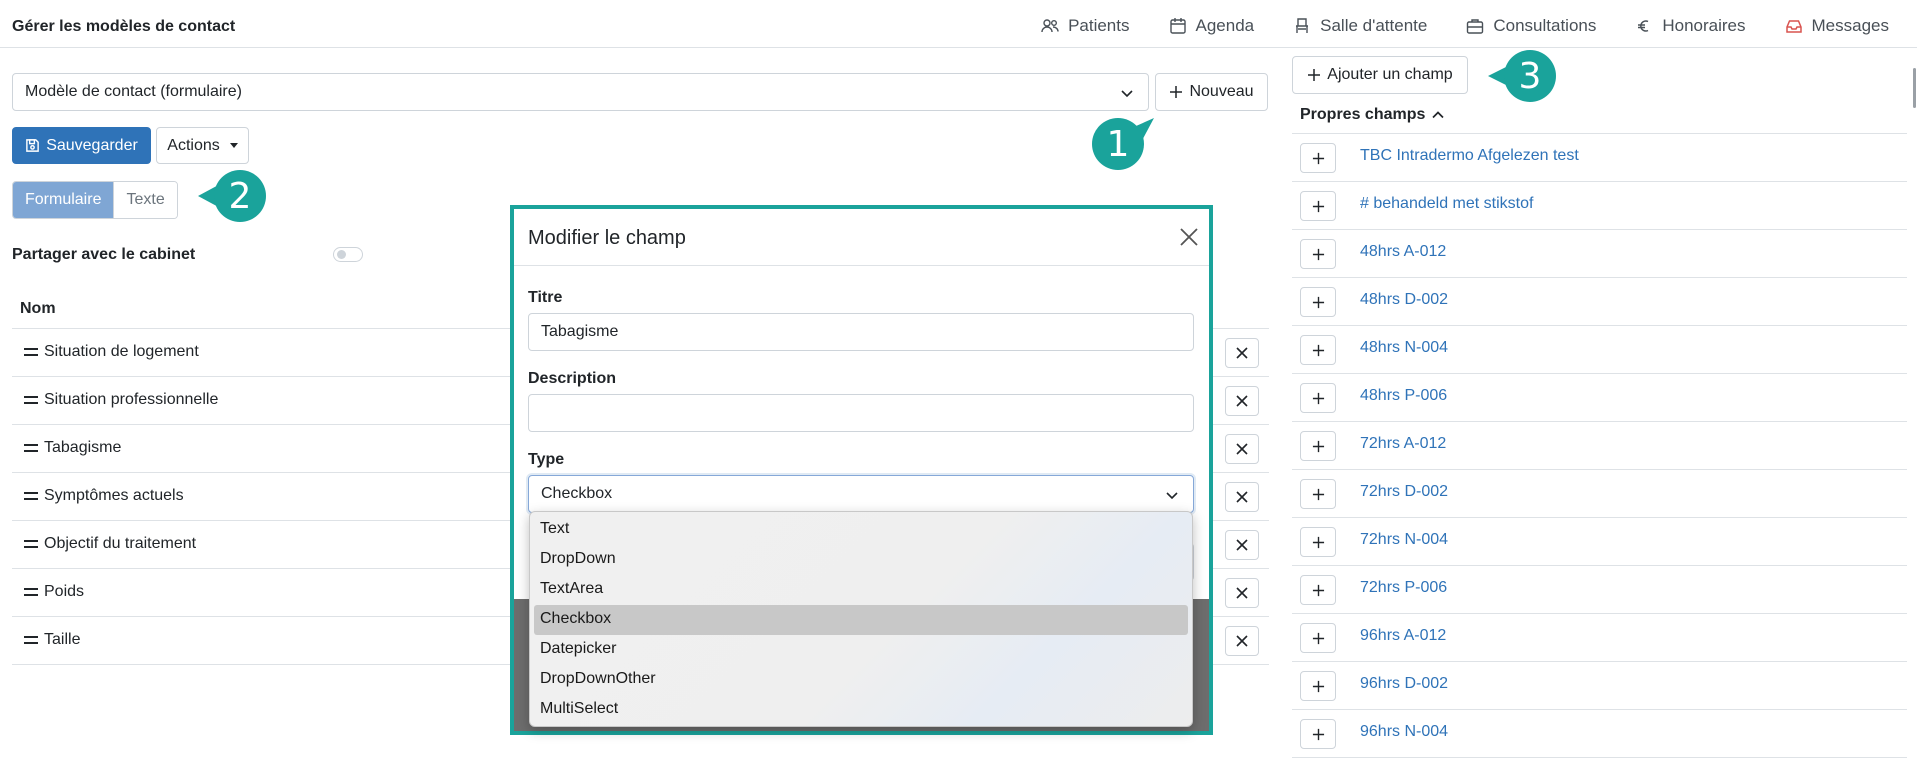  Describe the element at coordinates (1380, 75) in the screenshot. I see `add-field-button: Ajouter un champ` at that location.